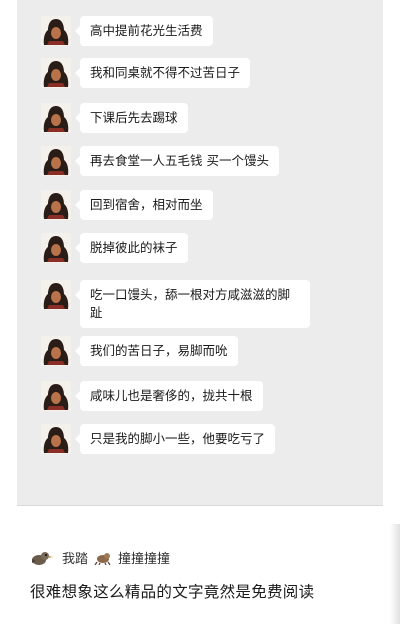 The image size is (400, 624). I want to click on chat-message: 再去食堂一人五毛钱 买一个馒头, so click(160, 161).